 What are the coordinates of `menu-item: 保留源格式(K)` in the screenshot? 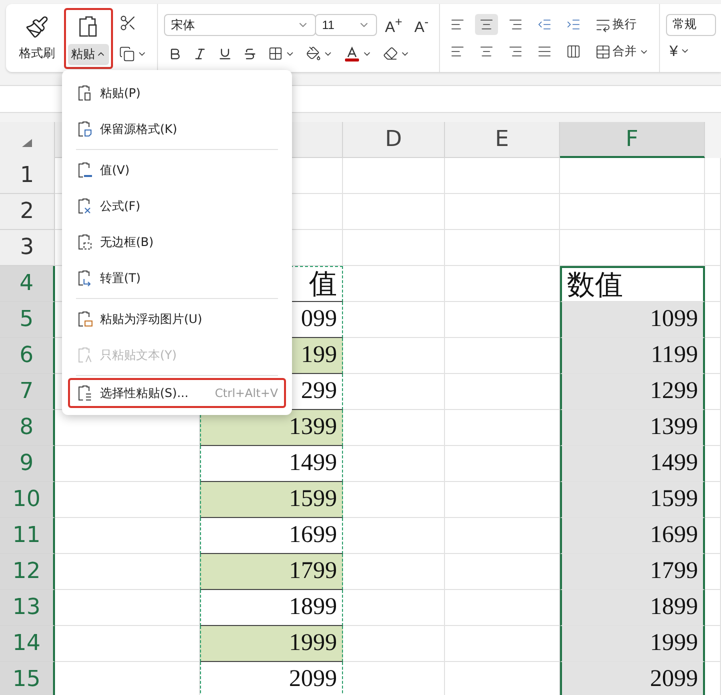 It's located at (177, 129).